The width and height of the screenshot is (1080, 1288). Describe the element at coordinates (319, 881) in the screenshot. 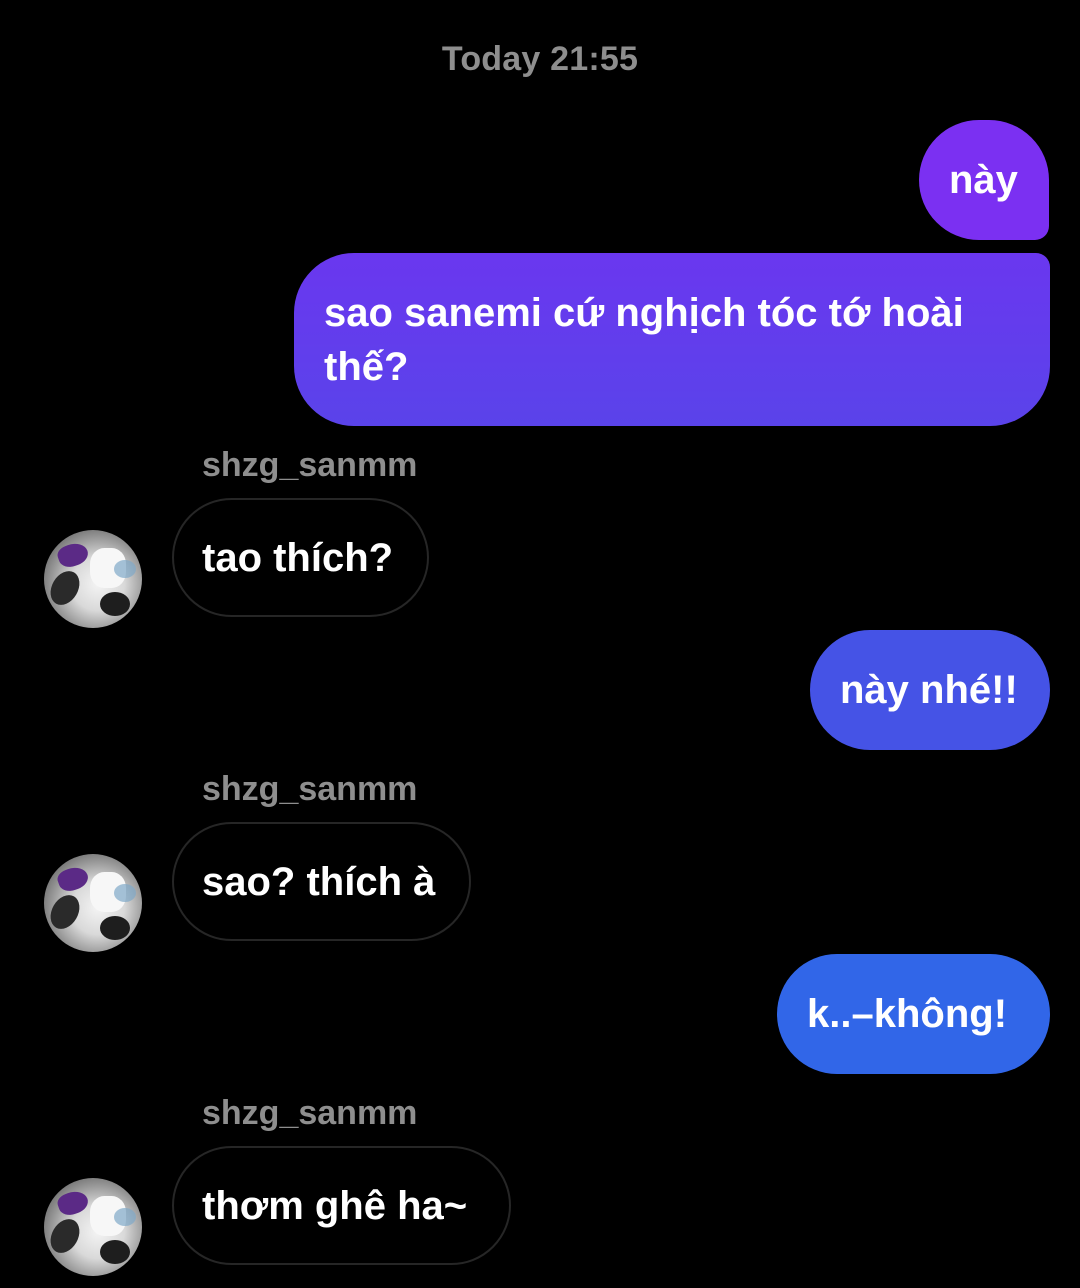

I see `message-text: sao? thích à` at that location.